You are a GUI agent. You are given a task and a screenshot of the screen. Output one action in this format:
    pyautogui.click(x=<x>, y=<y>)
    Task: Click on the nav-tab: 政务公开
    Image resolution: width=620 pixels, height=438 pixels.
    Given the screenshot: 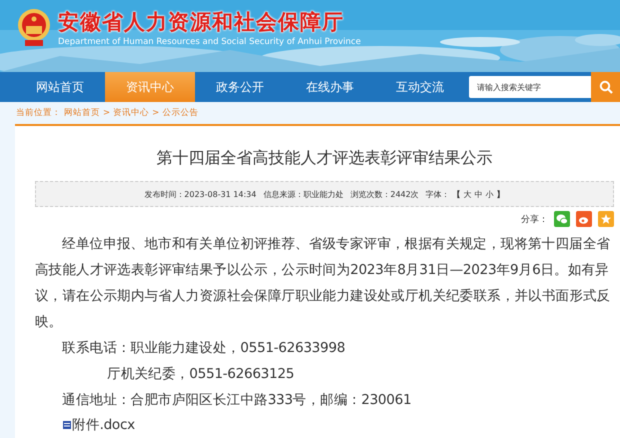 What is the action you would take?
    pyautogui.click(x=240, y=87)
    